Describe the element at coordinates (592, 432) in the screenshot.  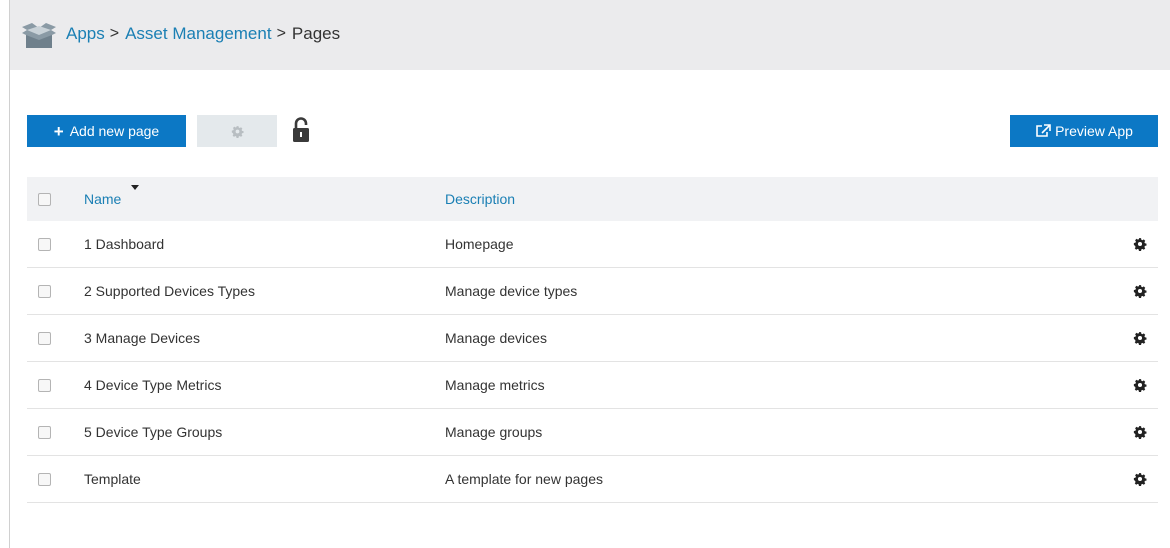
I see `table-row: 5 Device Type Groups Manage groups` at that location.